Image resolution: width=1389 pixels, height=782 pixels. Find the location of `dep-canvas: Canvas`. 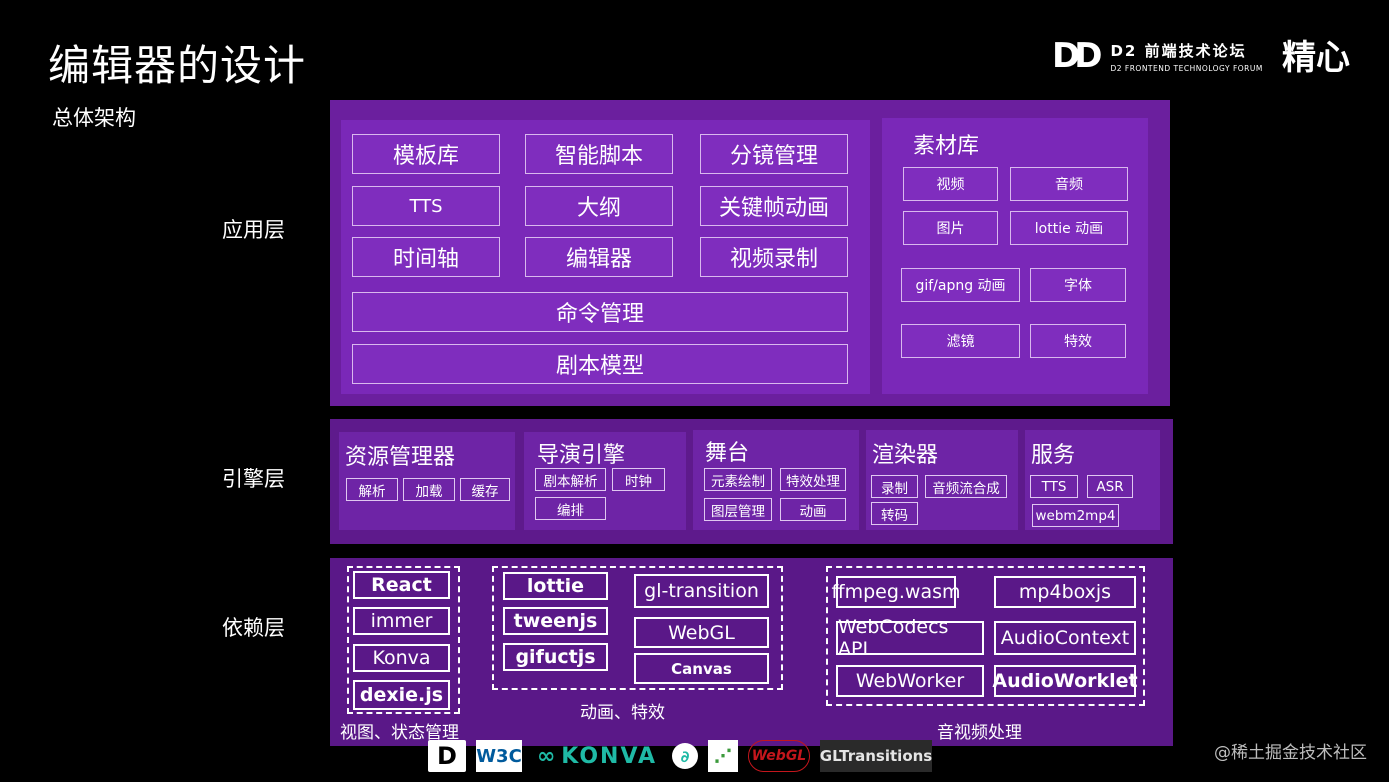

dep-canvas: Canvas is located at coordinates (701, 668).